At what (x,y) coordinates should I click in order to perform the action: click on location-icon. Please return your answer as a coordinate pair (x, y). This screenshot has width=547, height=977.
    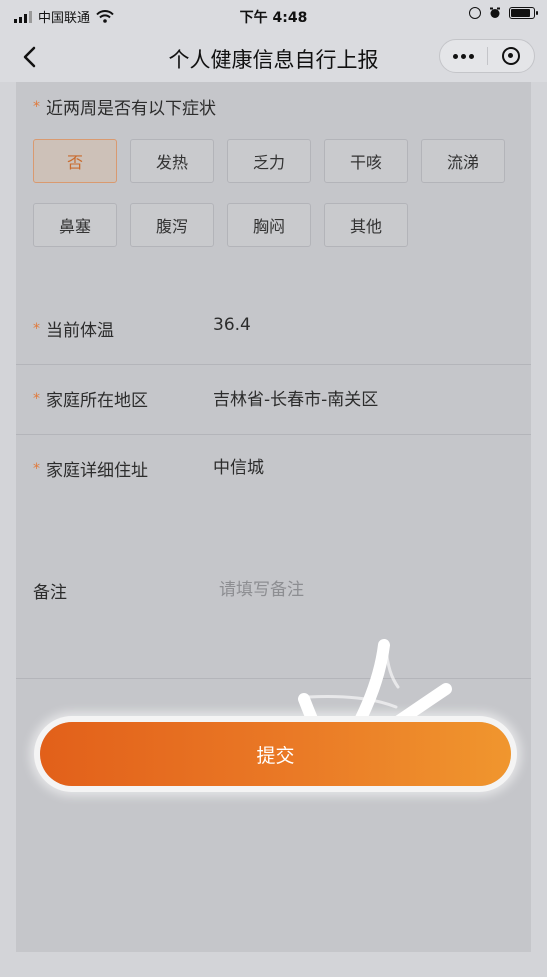
    Looking at the image, I should click on (475, 13).